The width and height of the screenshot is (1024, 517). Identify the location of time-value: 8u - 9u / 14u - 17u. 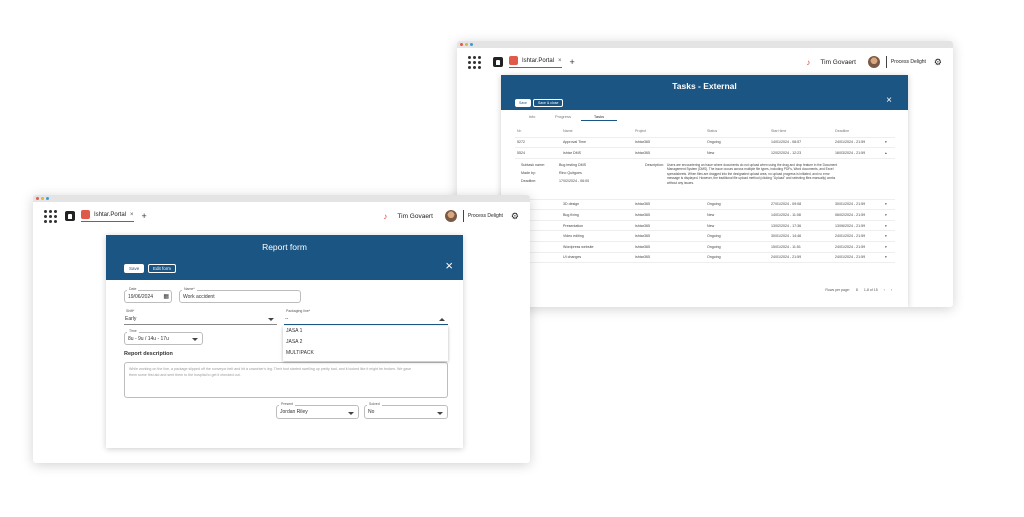
(148, 339).